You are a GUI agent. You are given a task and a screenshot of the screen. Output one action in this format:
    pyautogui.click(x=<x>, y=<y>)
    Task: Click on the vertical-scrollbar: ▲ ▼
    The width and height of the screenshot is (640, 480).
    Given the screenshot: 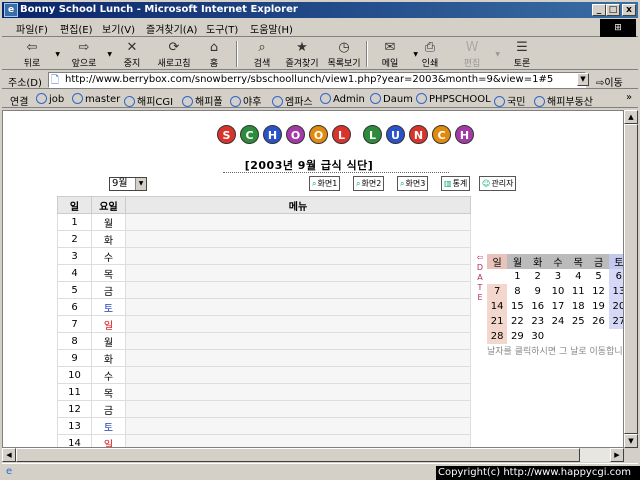 What is the action you would take?
    pyautogui.click(x=631, y=279)
    